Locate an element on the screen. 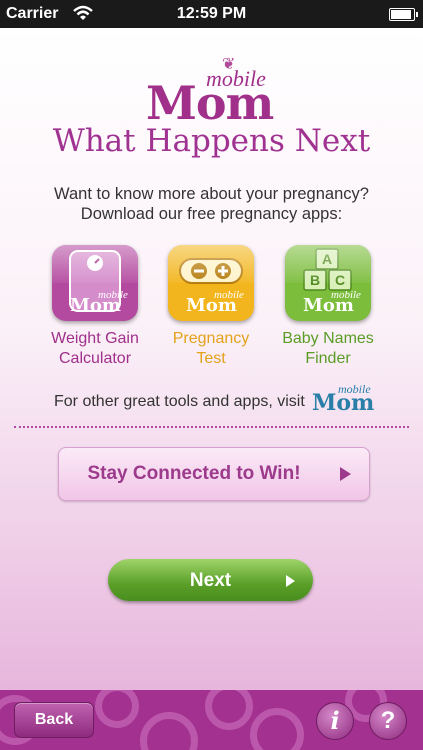  app-weight-gain-calculator: mobile Mom Weight Gain Calculator is located at coordinates (95, 307).